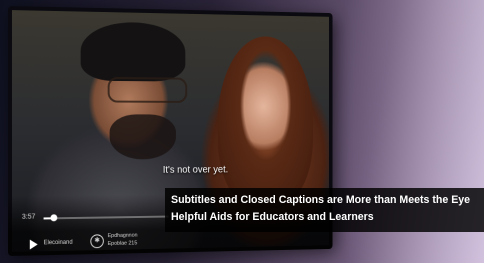 This screenshot has width=484, height=263. What do you see at coordinates (33, 244) in the screenshot?
I see `play-icon` at bounding box center [33, 244].